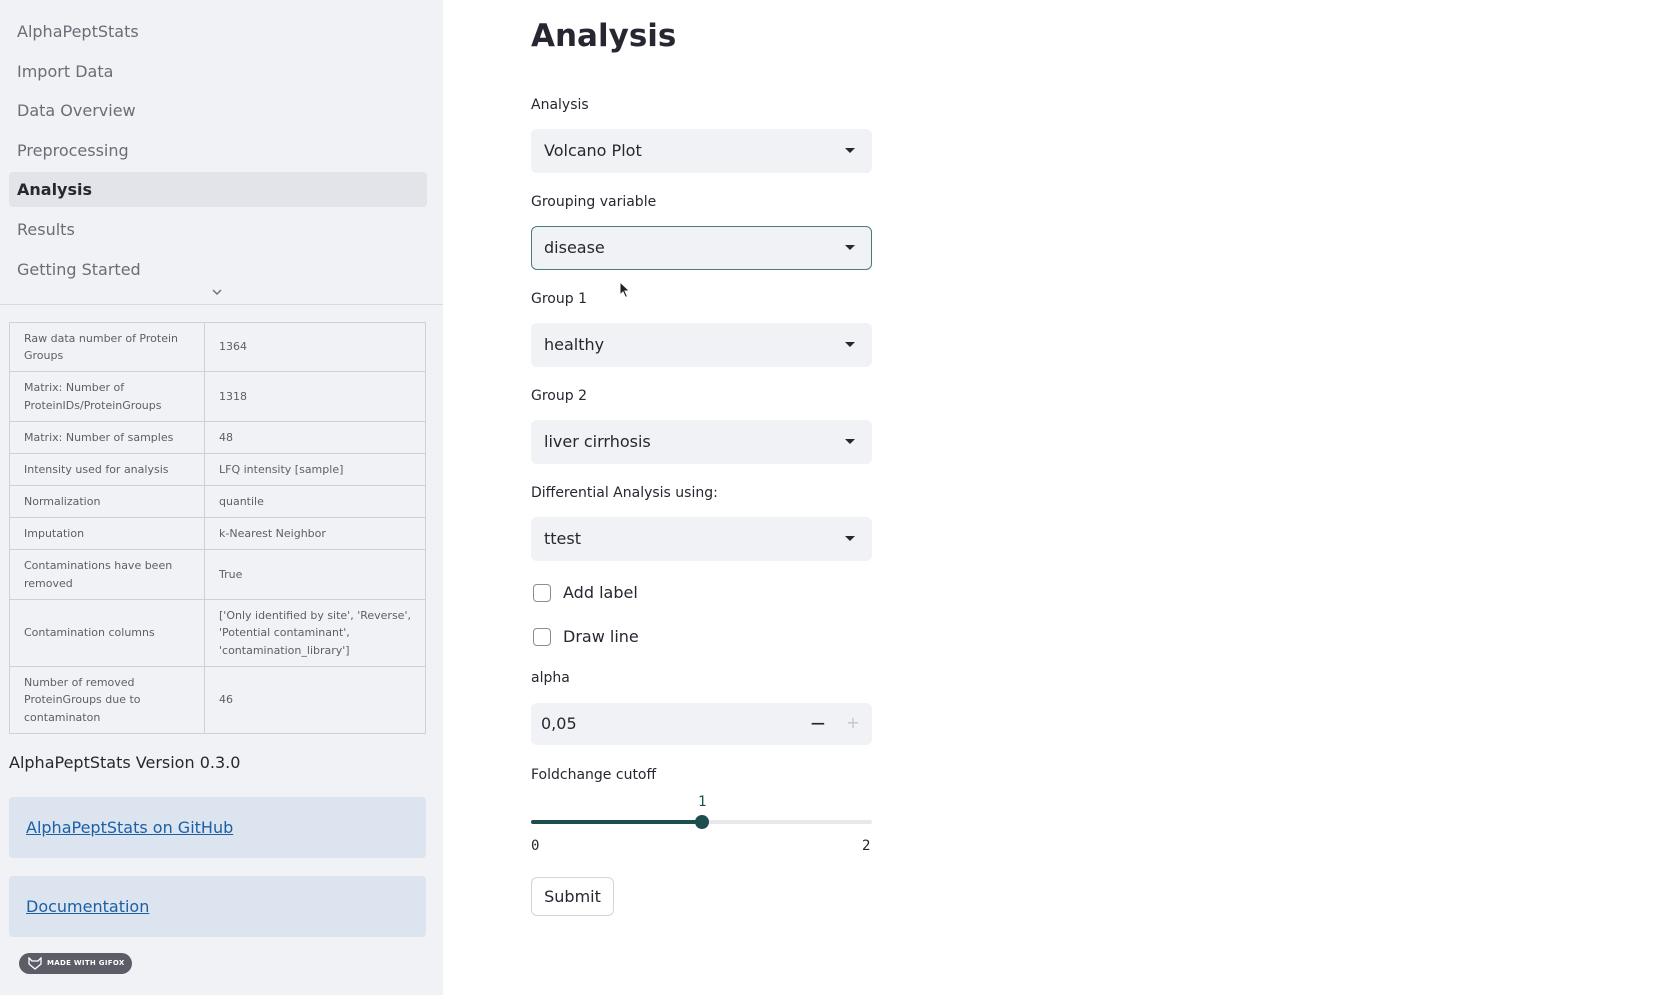 This screenshot has width=1659, height=995. I want to click on foldchange-slider, so click(701, 822).